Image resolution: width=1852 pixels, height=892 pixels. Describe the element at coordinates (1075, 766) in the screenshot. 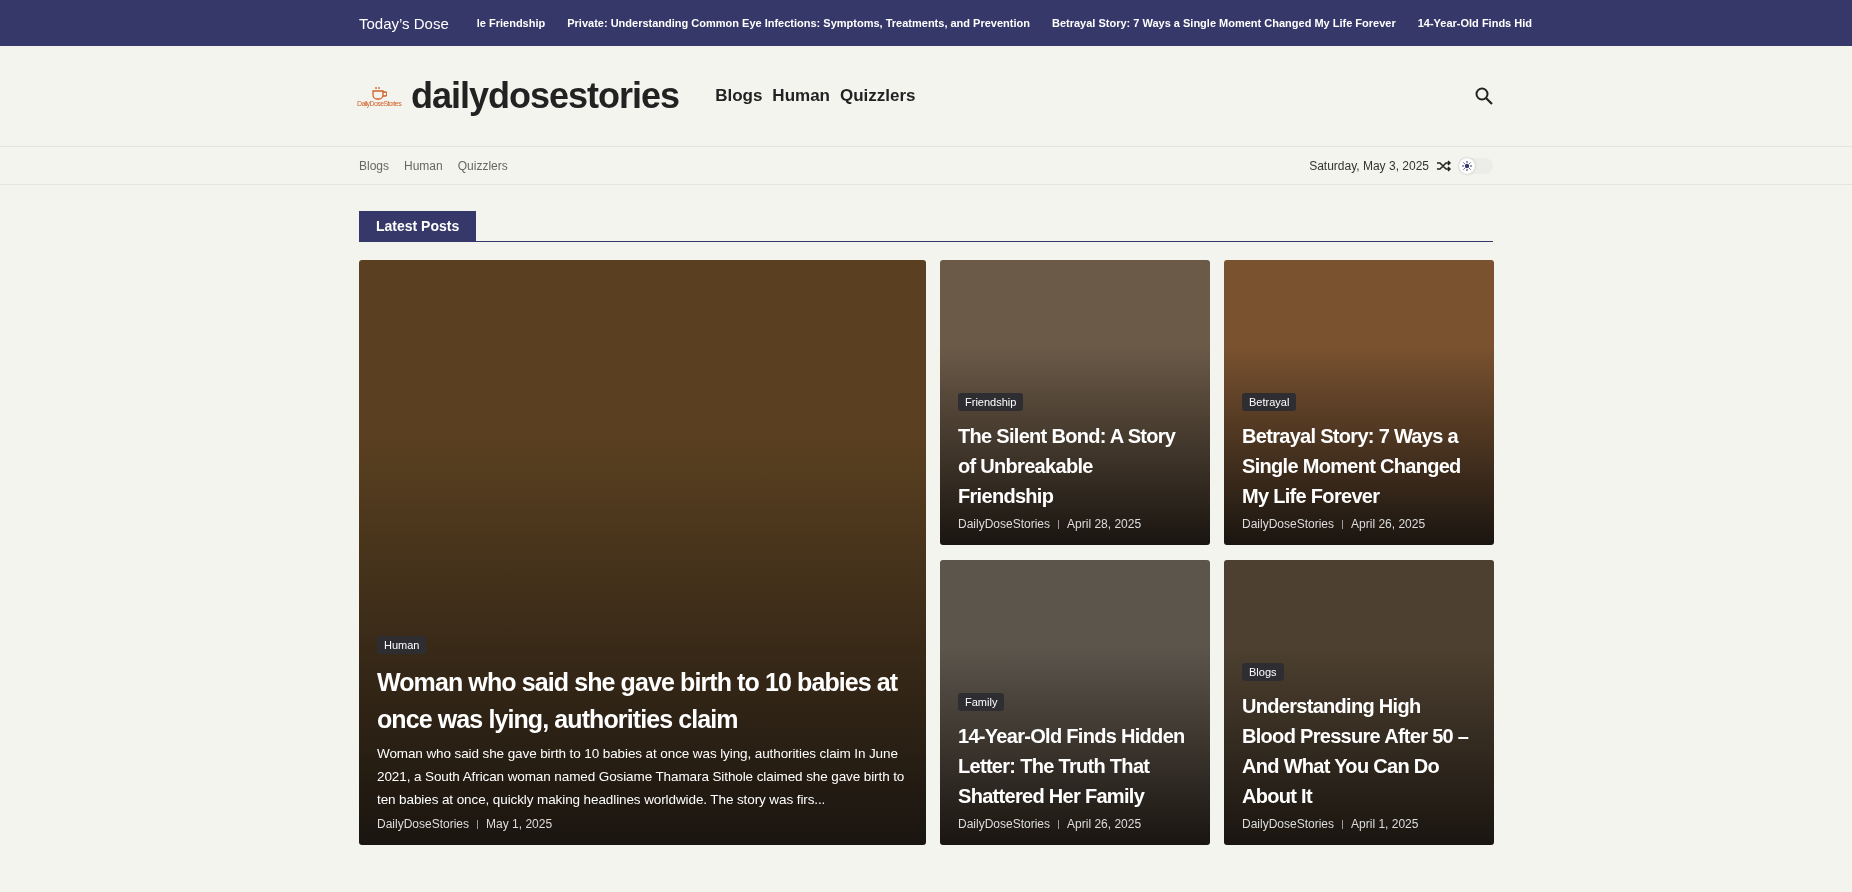

I see `post-title: 14-Year-Old Finds Hidden Letter: The Truth That Shattered Her Family` at that location.